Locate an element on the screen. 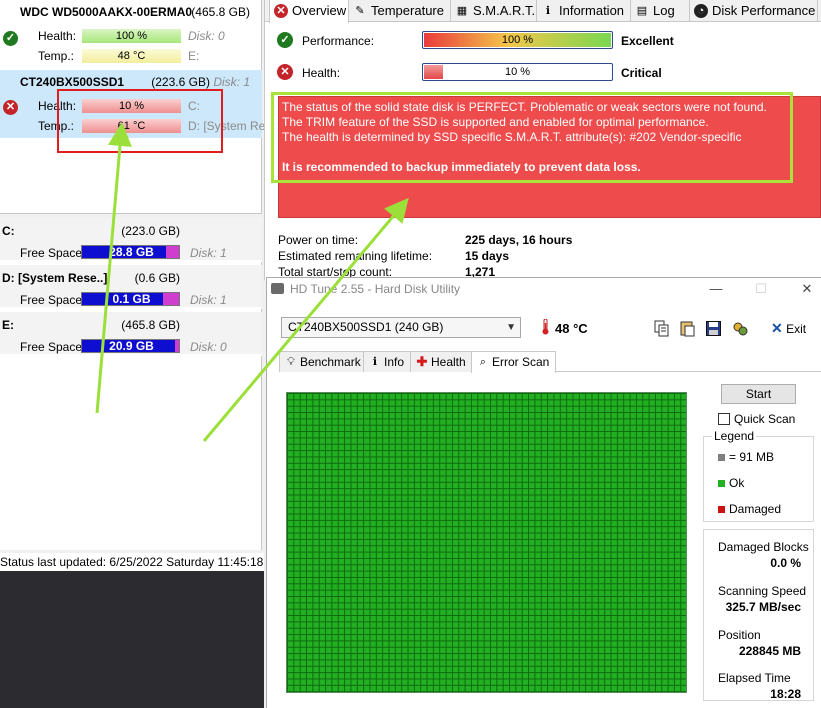  drive-letters: E: is located at coordinates (194, 56).